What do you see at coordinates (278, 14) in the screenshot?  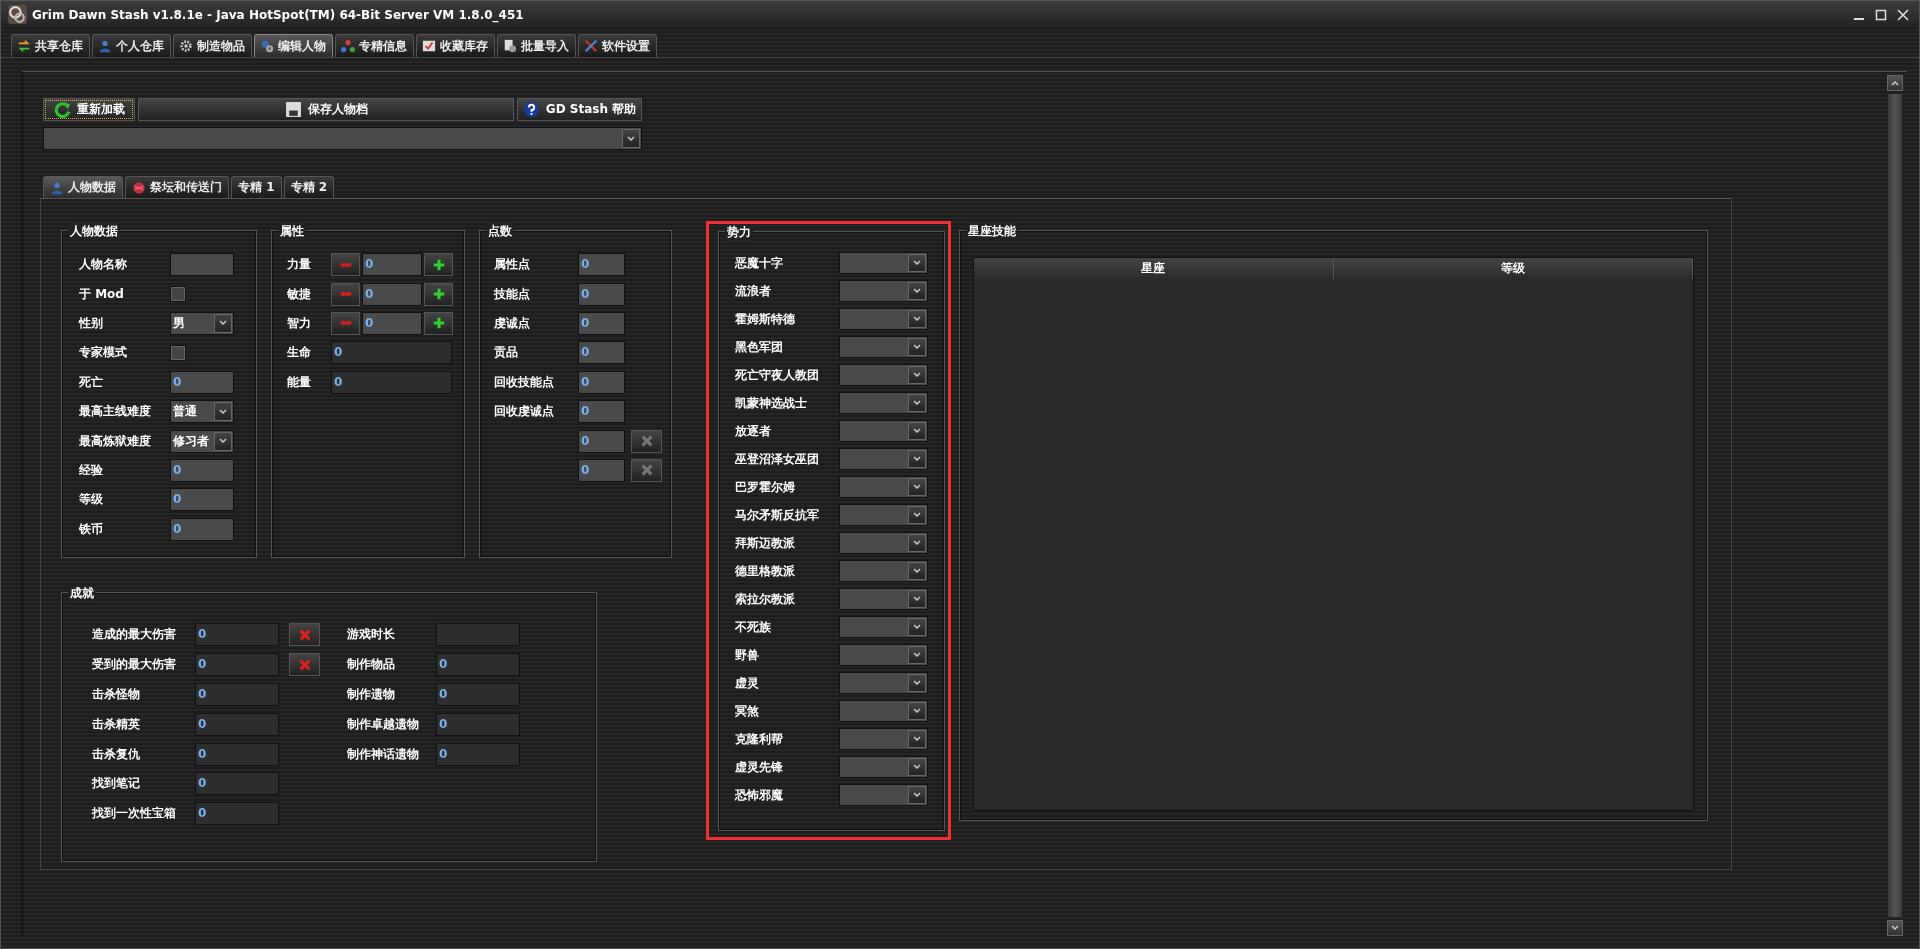 I see `window-title: Grim Dawn Stash v1.8.1e - Java HotSpot(TM) 64-Bit Server VM 1.8.0_451` at bounding box center [278, 14].